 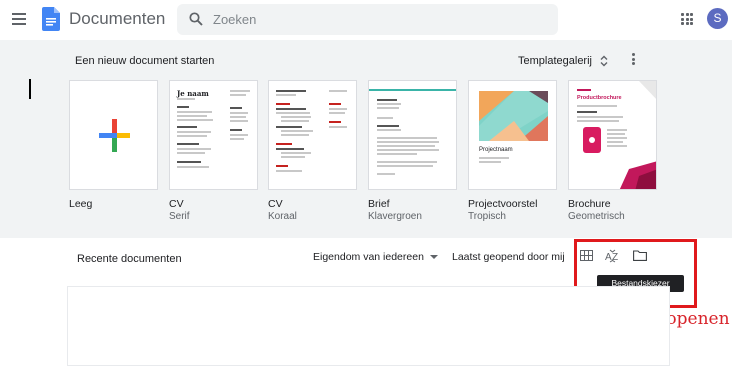 I want to click on hamburger-menu-icon, so click(x=19, y=19).